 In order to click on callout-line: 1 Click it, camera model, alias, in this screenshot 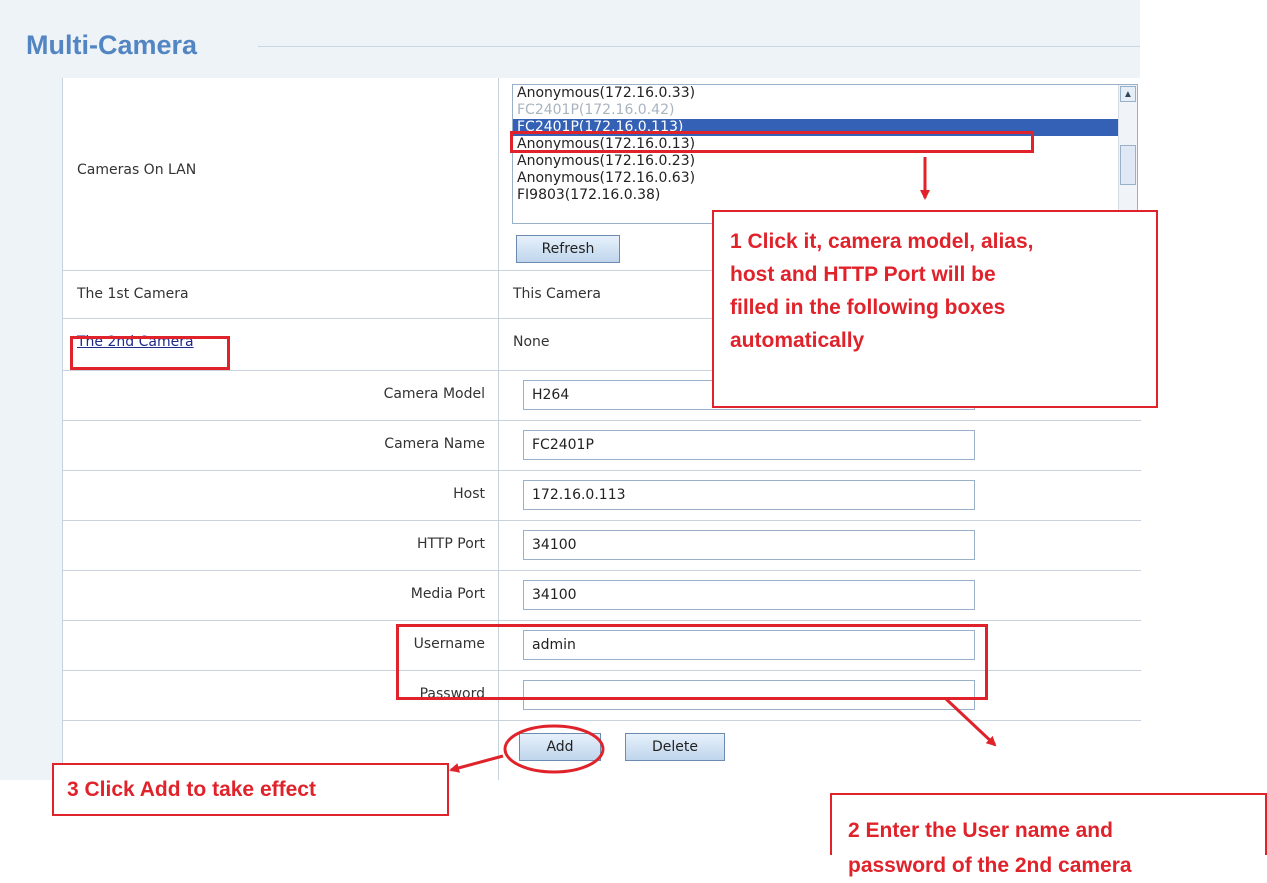, I will do `click(882, 241)`.